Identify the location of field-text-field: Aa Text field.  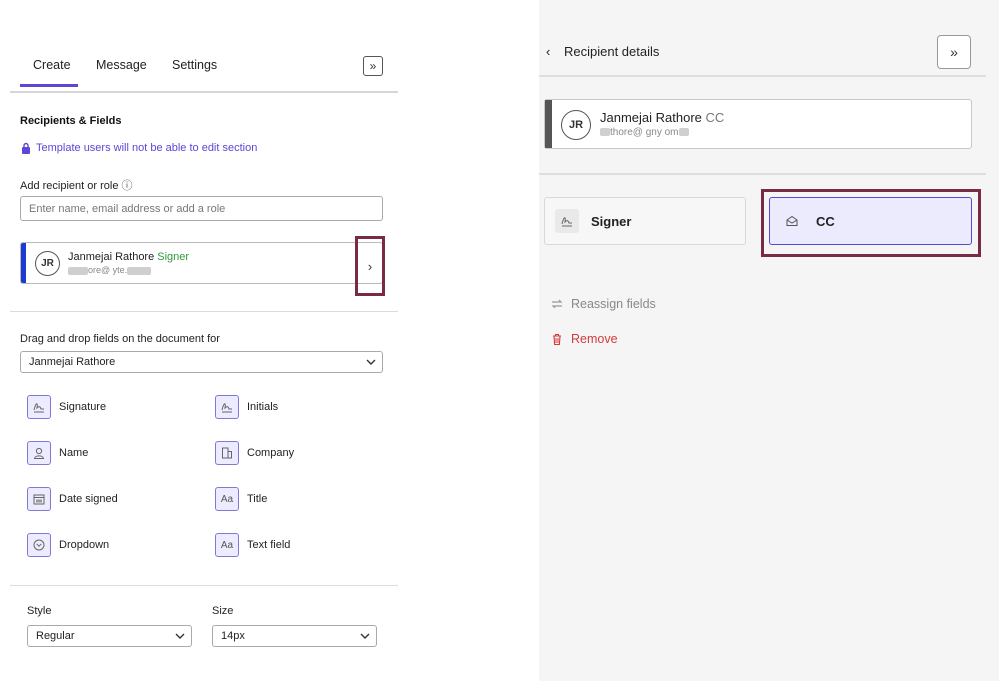
(252, 545).